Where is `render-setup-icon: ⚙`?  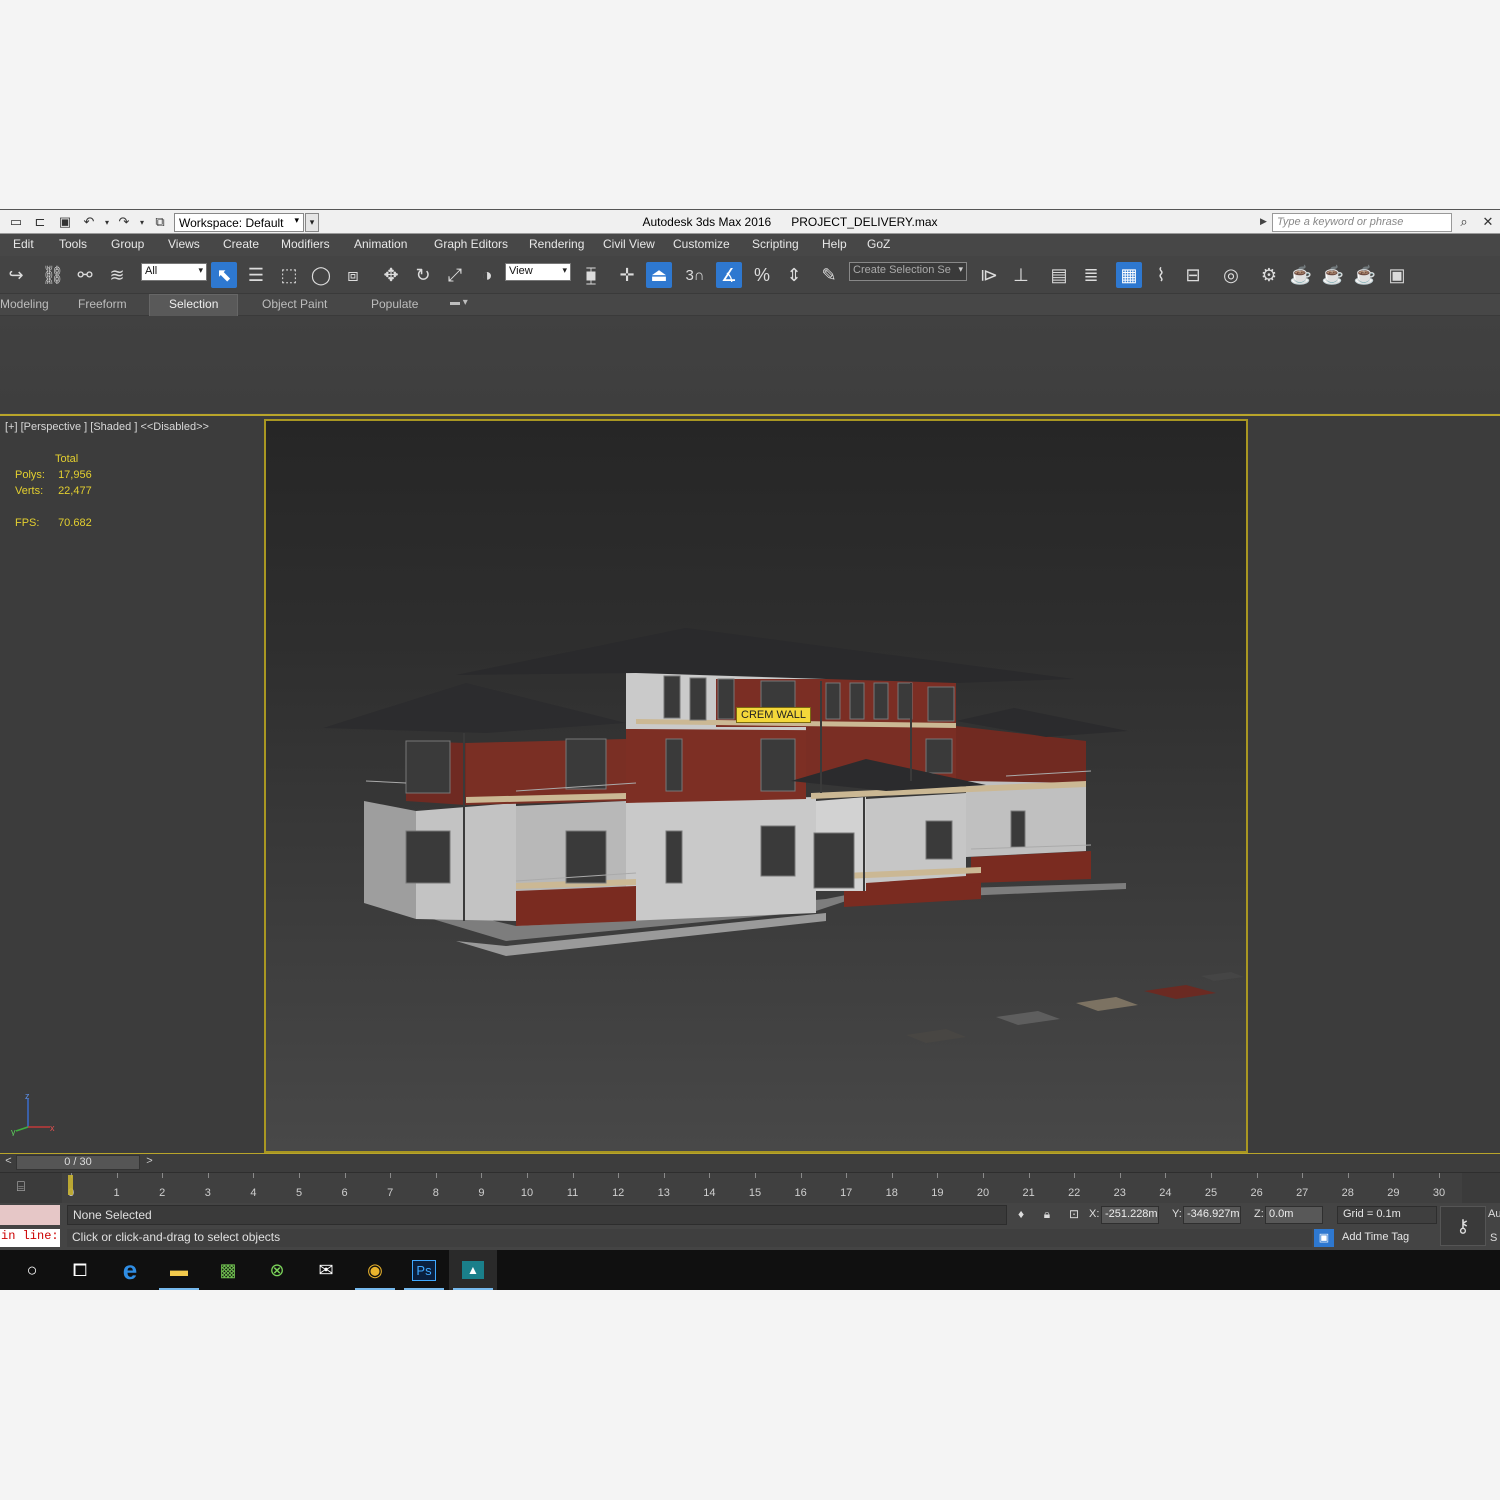
render-setup-icon: ⚙ is located at coordinates (1269, 275).